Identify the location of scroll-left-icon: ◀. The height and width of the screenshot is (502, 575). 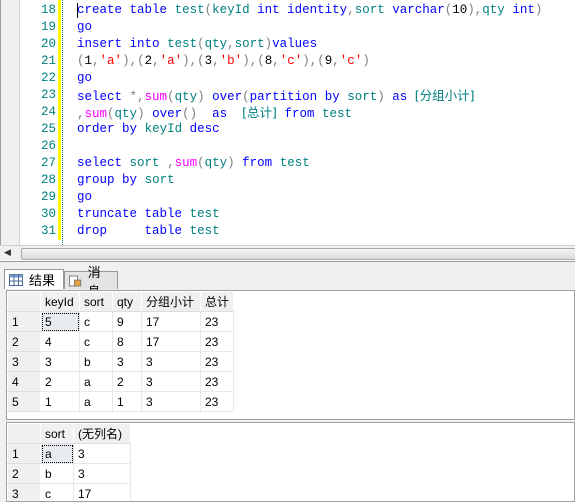
(7, 252).